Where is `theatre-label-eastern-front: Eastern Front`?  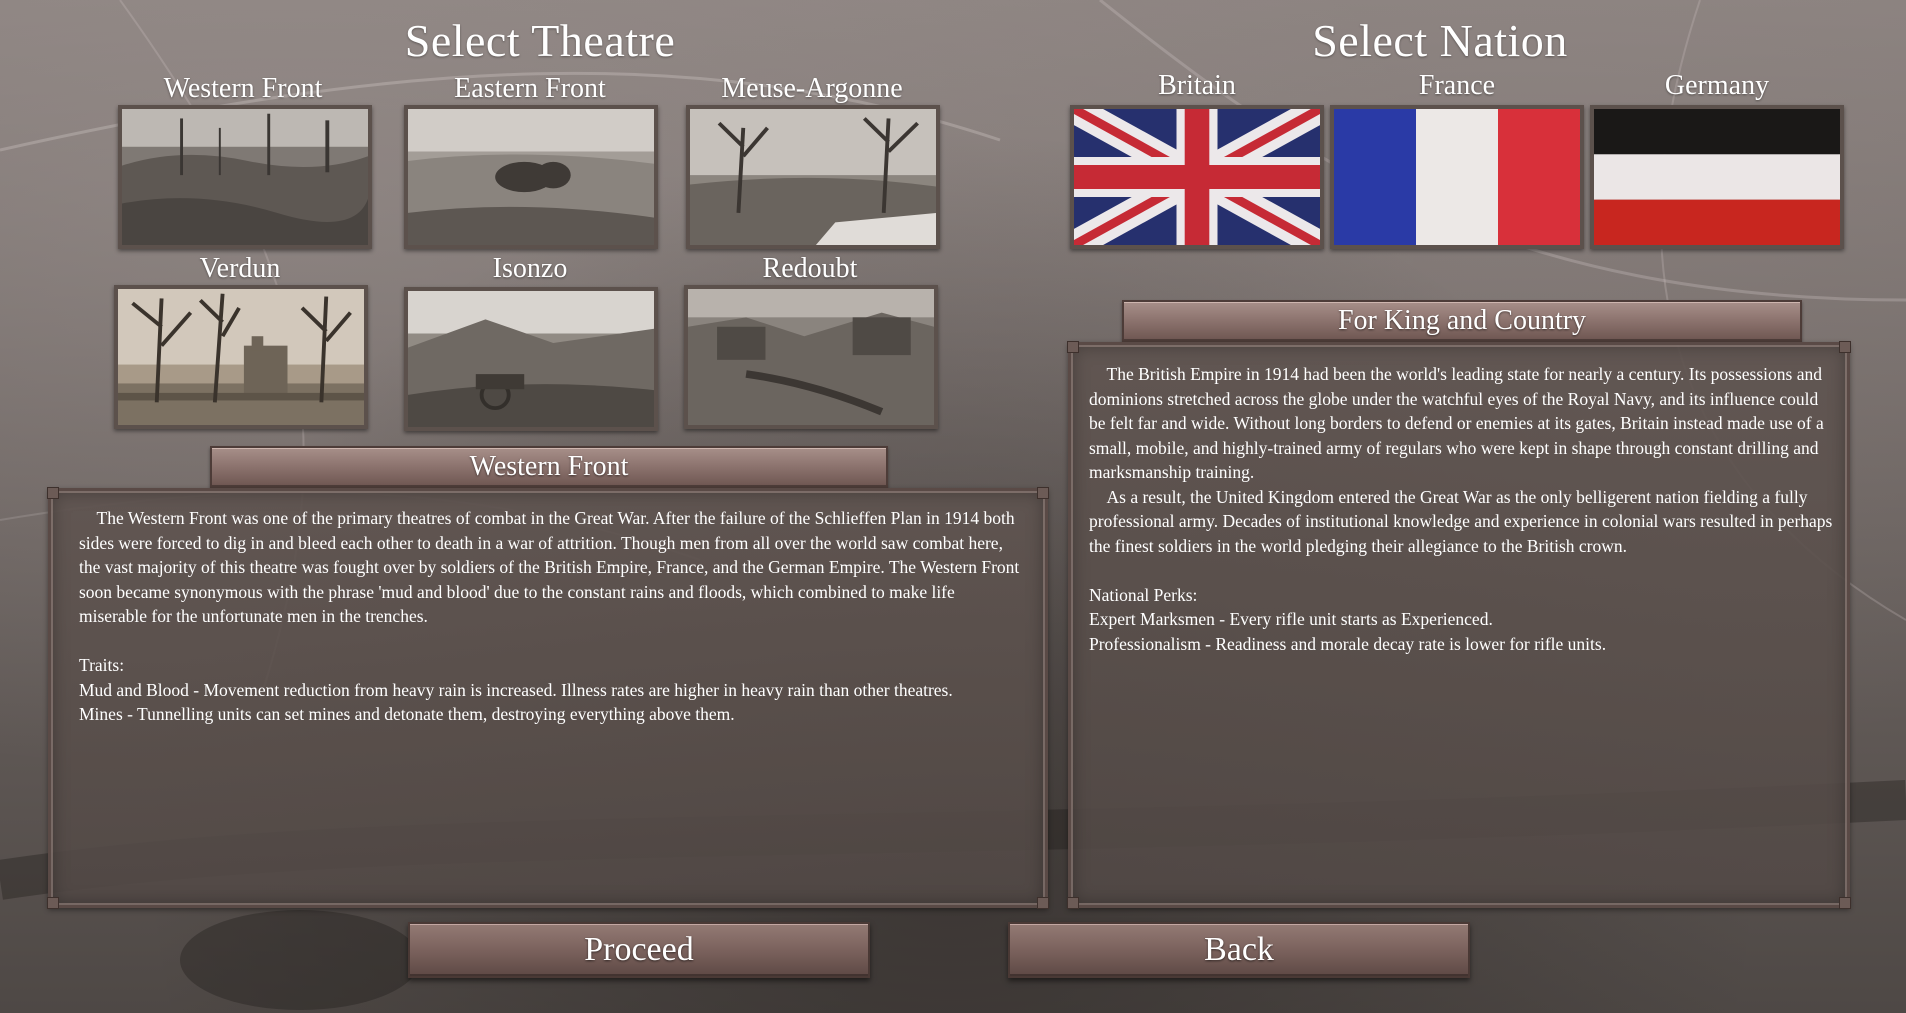
theatre-label-eastern-front: Eastern Front is located at coordinates (530, 88).